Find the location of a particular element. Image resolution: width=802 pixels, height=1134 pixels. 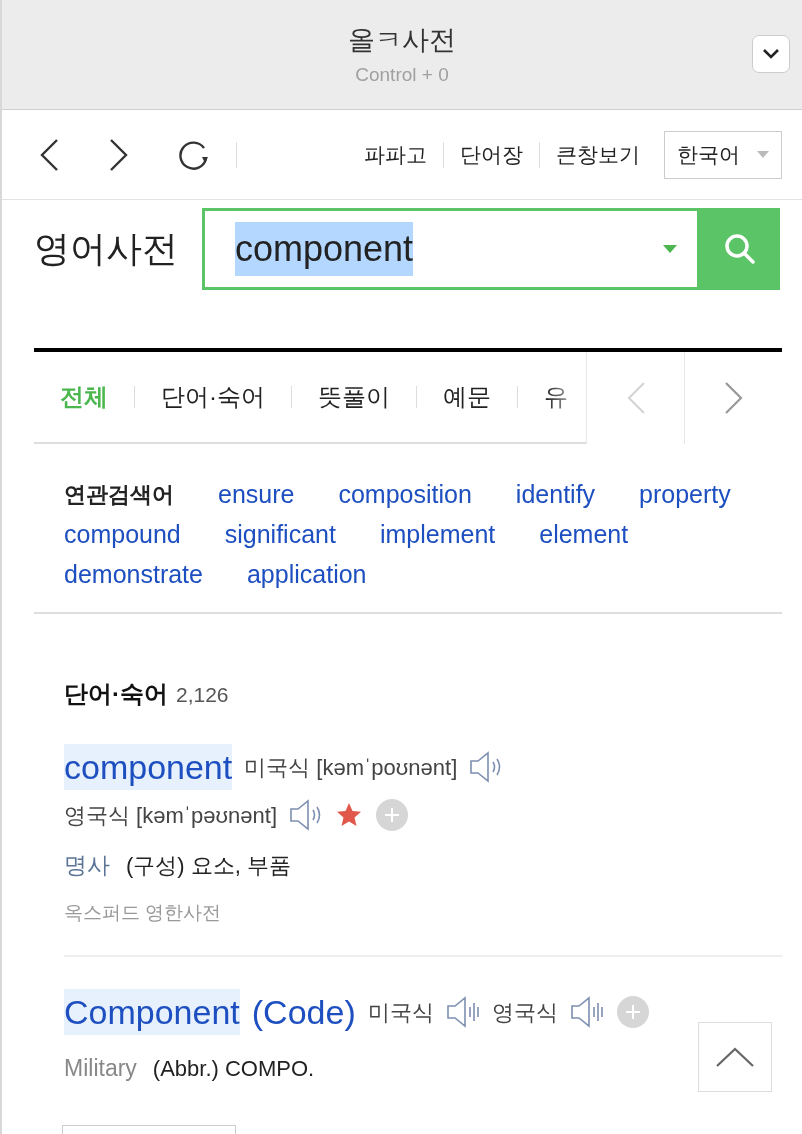

search-button is located at coordinates (740, 249).